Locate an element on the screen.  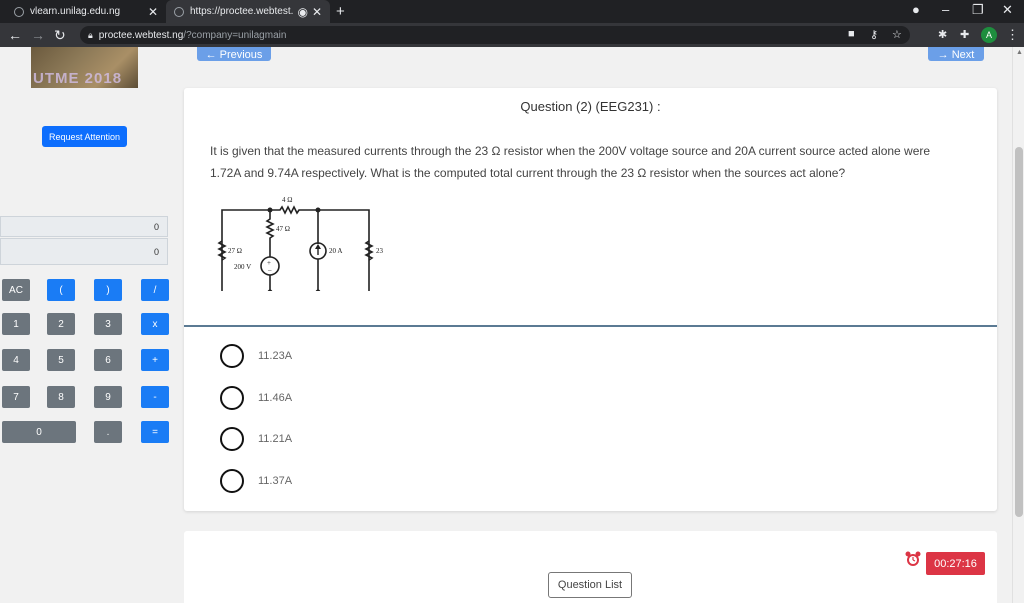
label-200-v: 200 V is located at coordinates (242, 267).